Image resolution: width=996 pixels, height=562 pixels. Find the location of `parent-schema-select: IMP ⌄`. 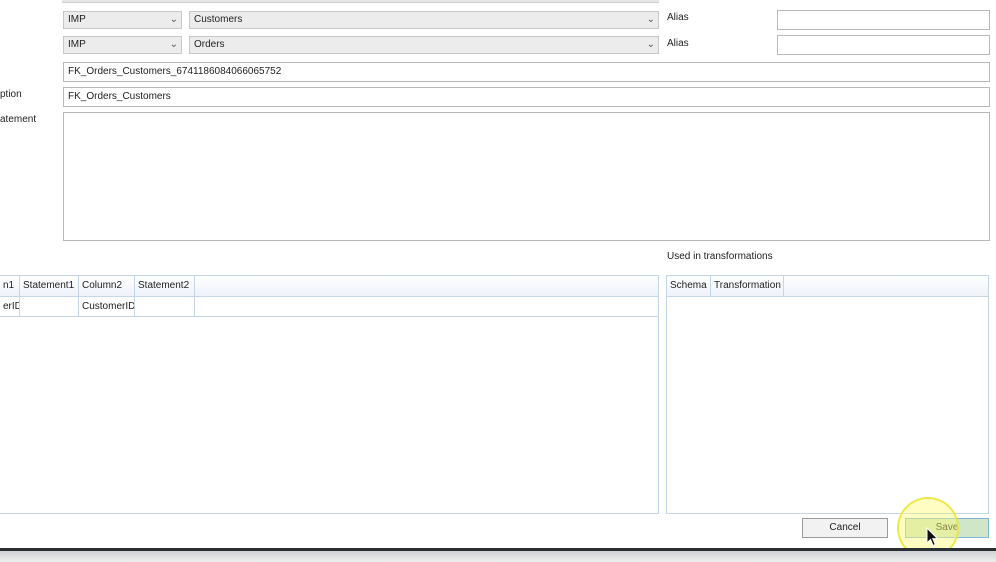

parent-schema-select: IMP ⌄ is located at coordinates (122, 20).